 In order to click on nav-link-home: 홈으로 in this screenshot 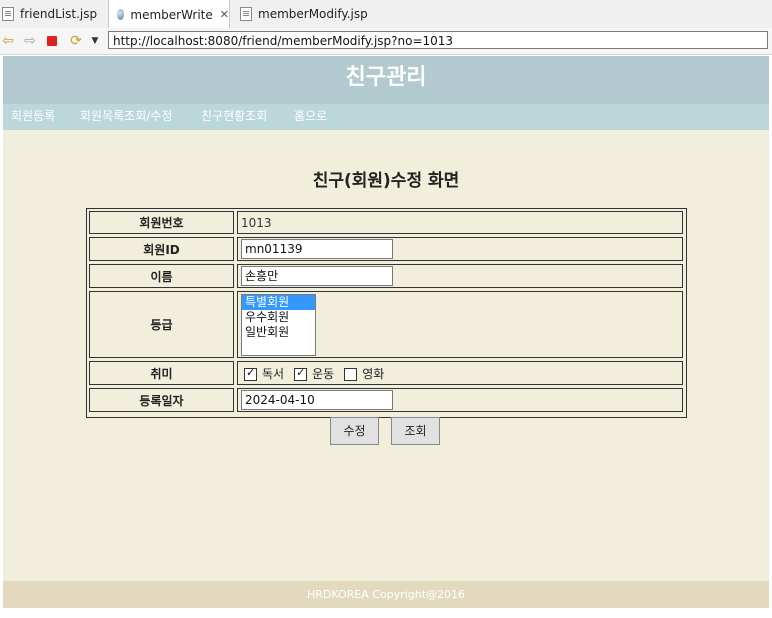, I will do `click(310, 116)`.